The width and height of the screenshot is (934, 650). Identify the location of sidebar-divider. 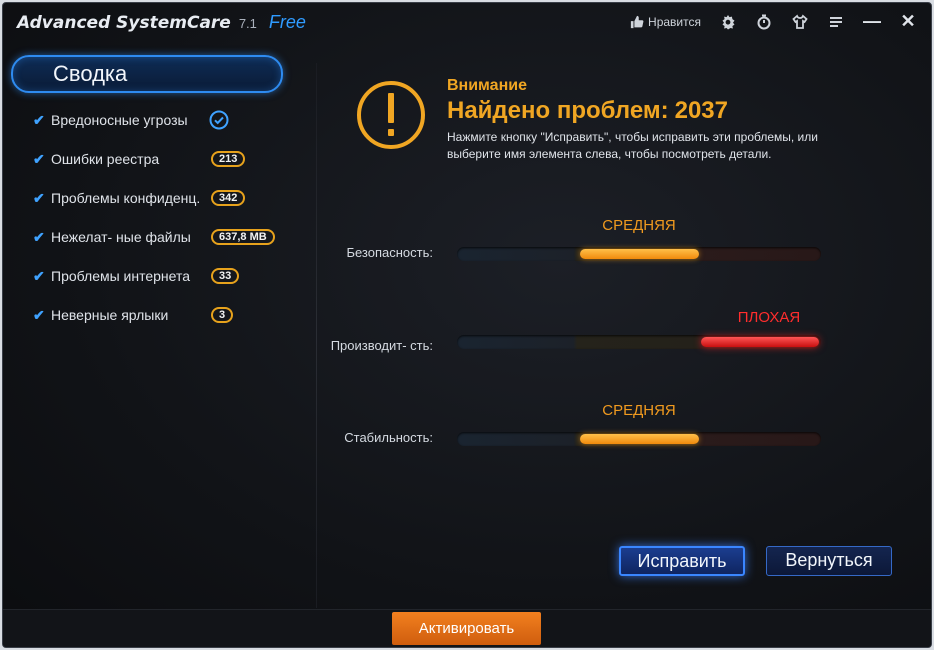
(316, 335).